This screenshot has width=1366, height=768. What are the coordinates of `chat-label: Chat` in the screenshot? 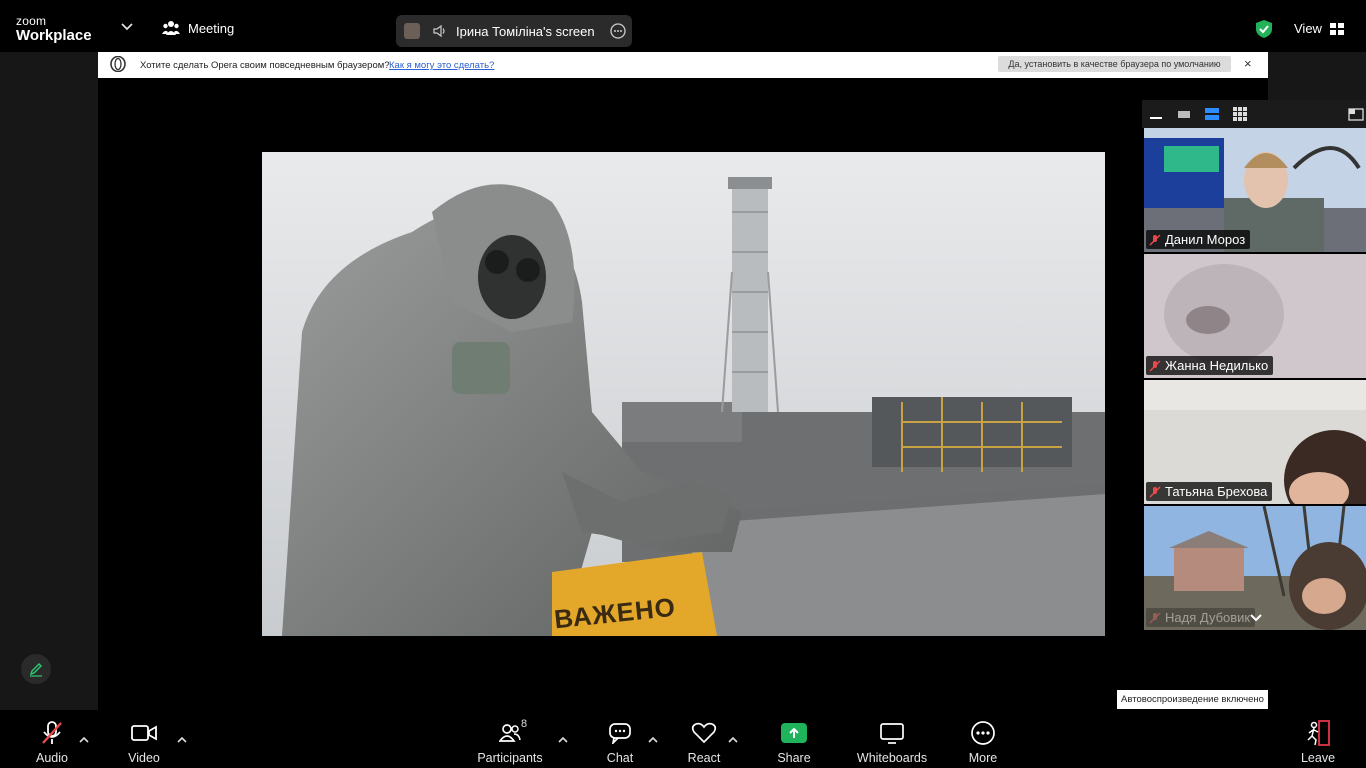 It's located at (620, 758).